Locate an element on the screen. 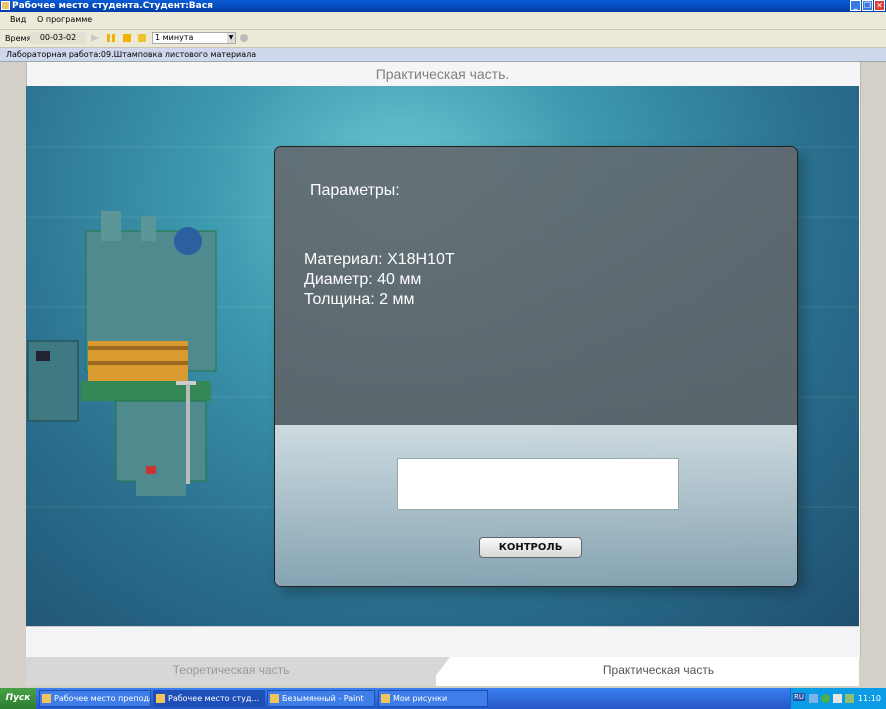  press-machine-image is located at coordinates (122, 353).